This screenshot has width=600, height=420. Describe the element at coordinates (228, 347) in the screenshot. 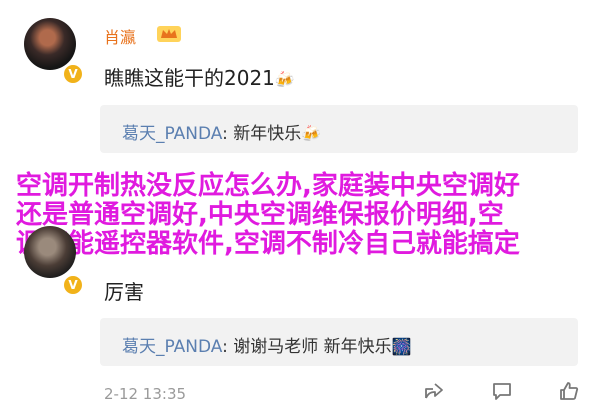

I see `reply-sep: :` at that location.